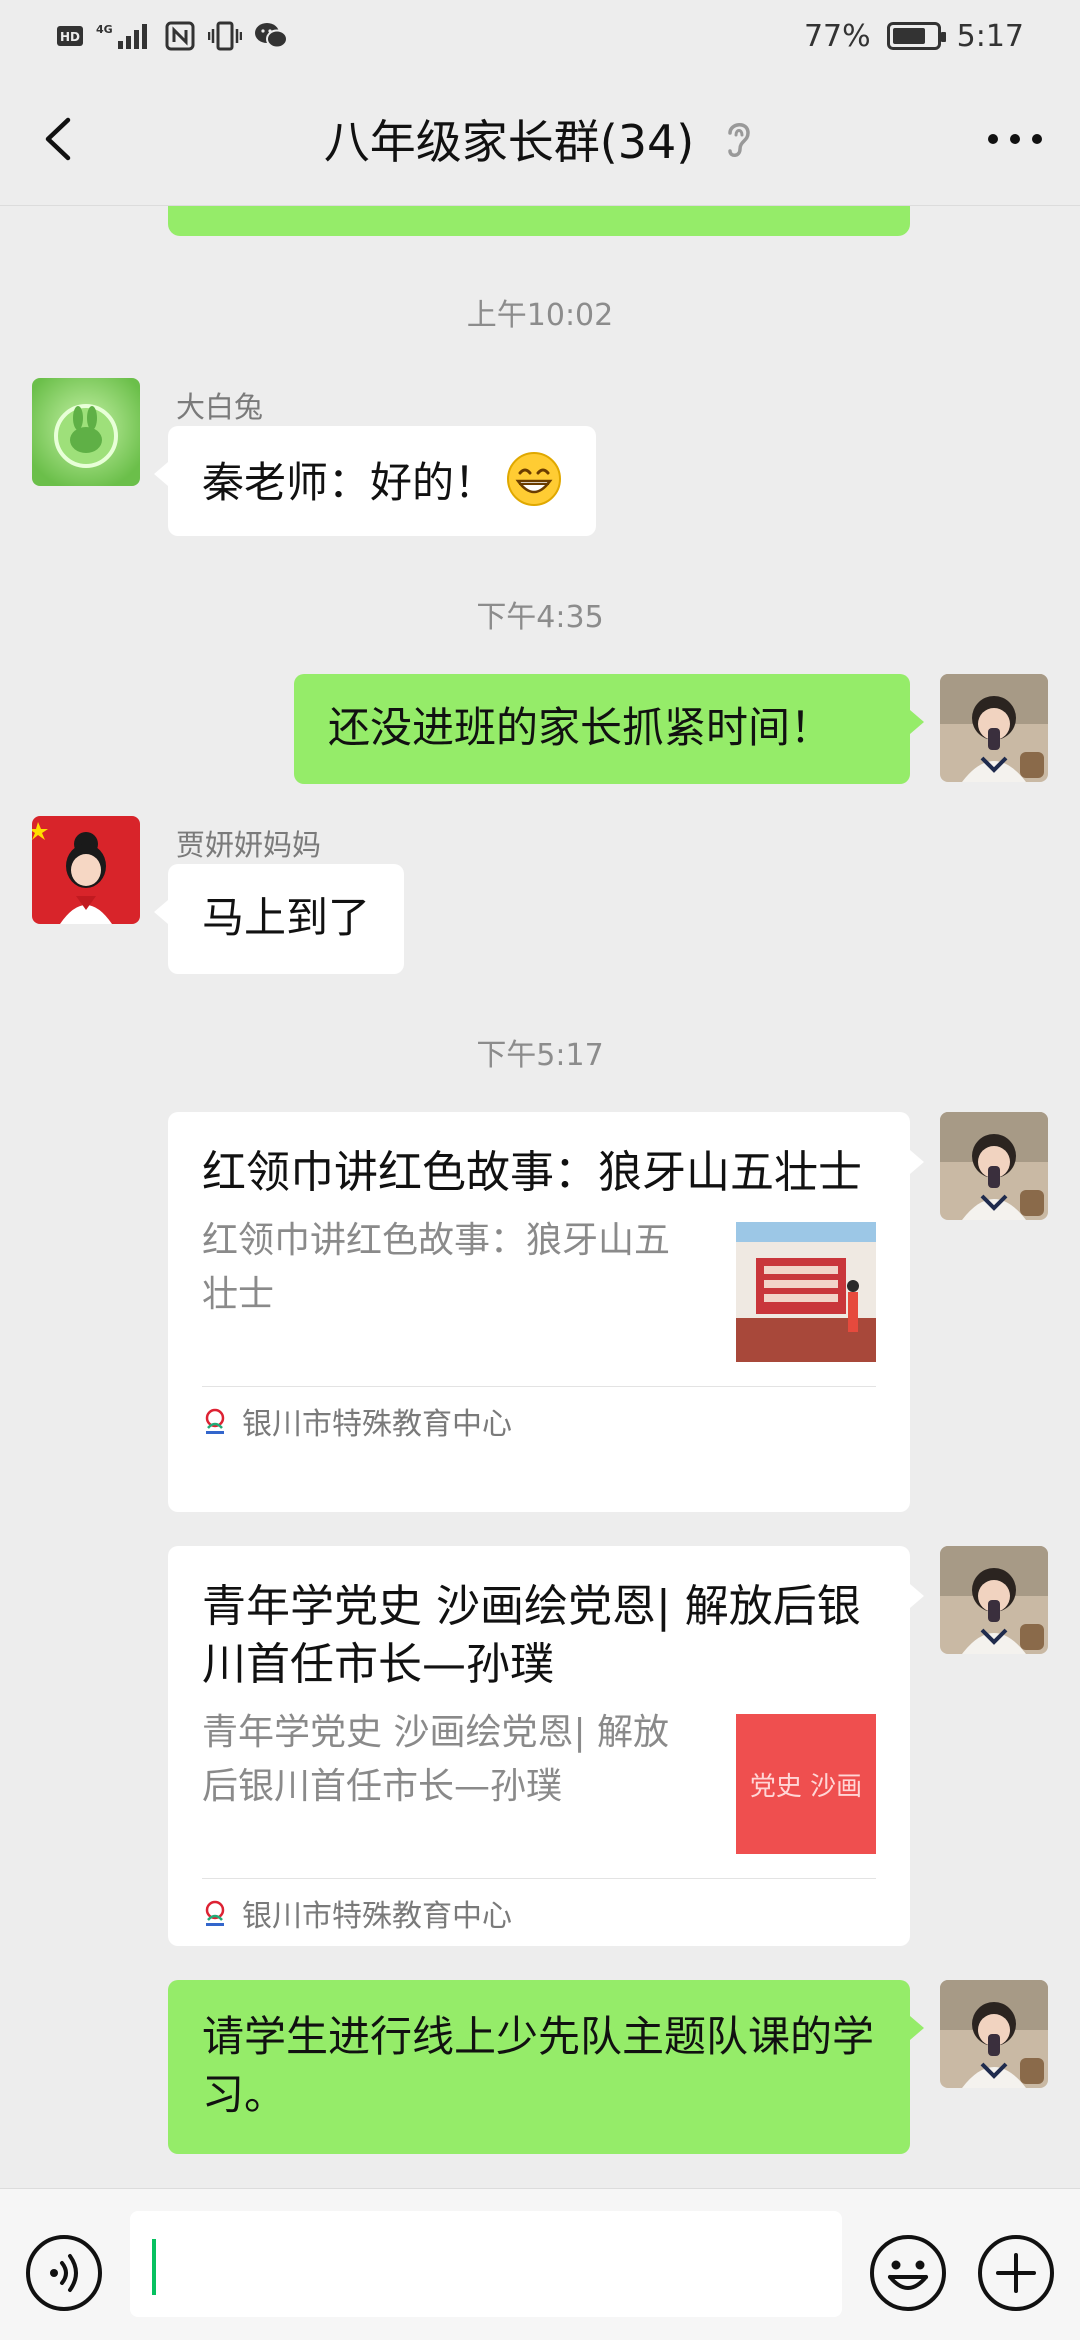 Image resolution: width=1080 pixels, height=2340 pixels. I want to click on sender-name: 大白兔, so click(220, 407).